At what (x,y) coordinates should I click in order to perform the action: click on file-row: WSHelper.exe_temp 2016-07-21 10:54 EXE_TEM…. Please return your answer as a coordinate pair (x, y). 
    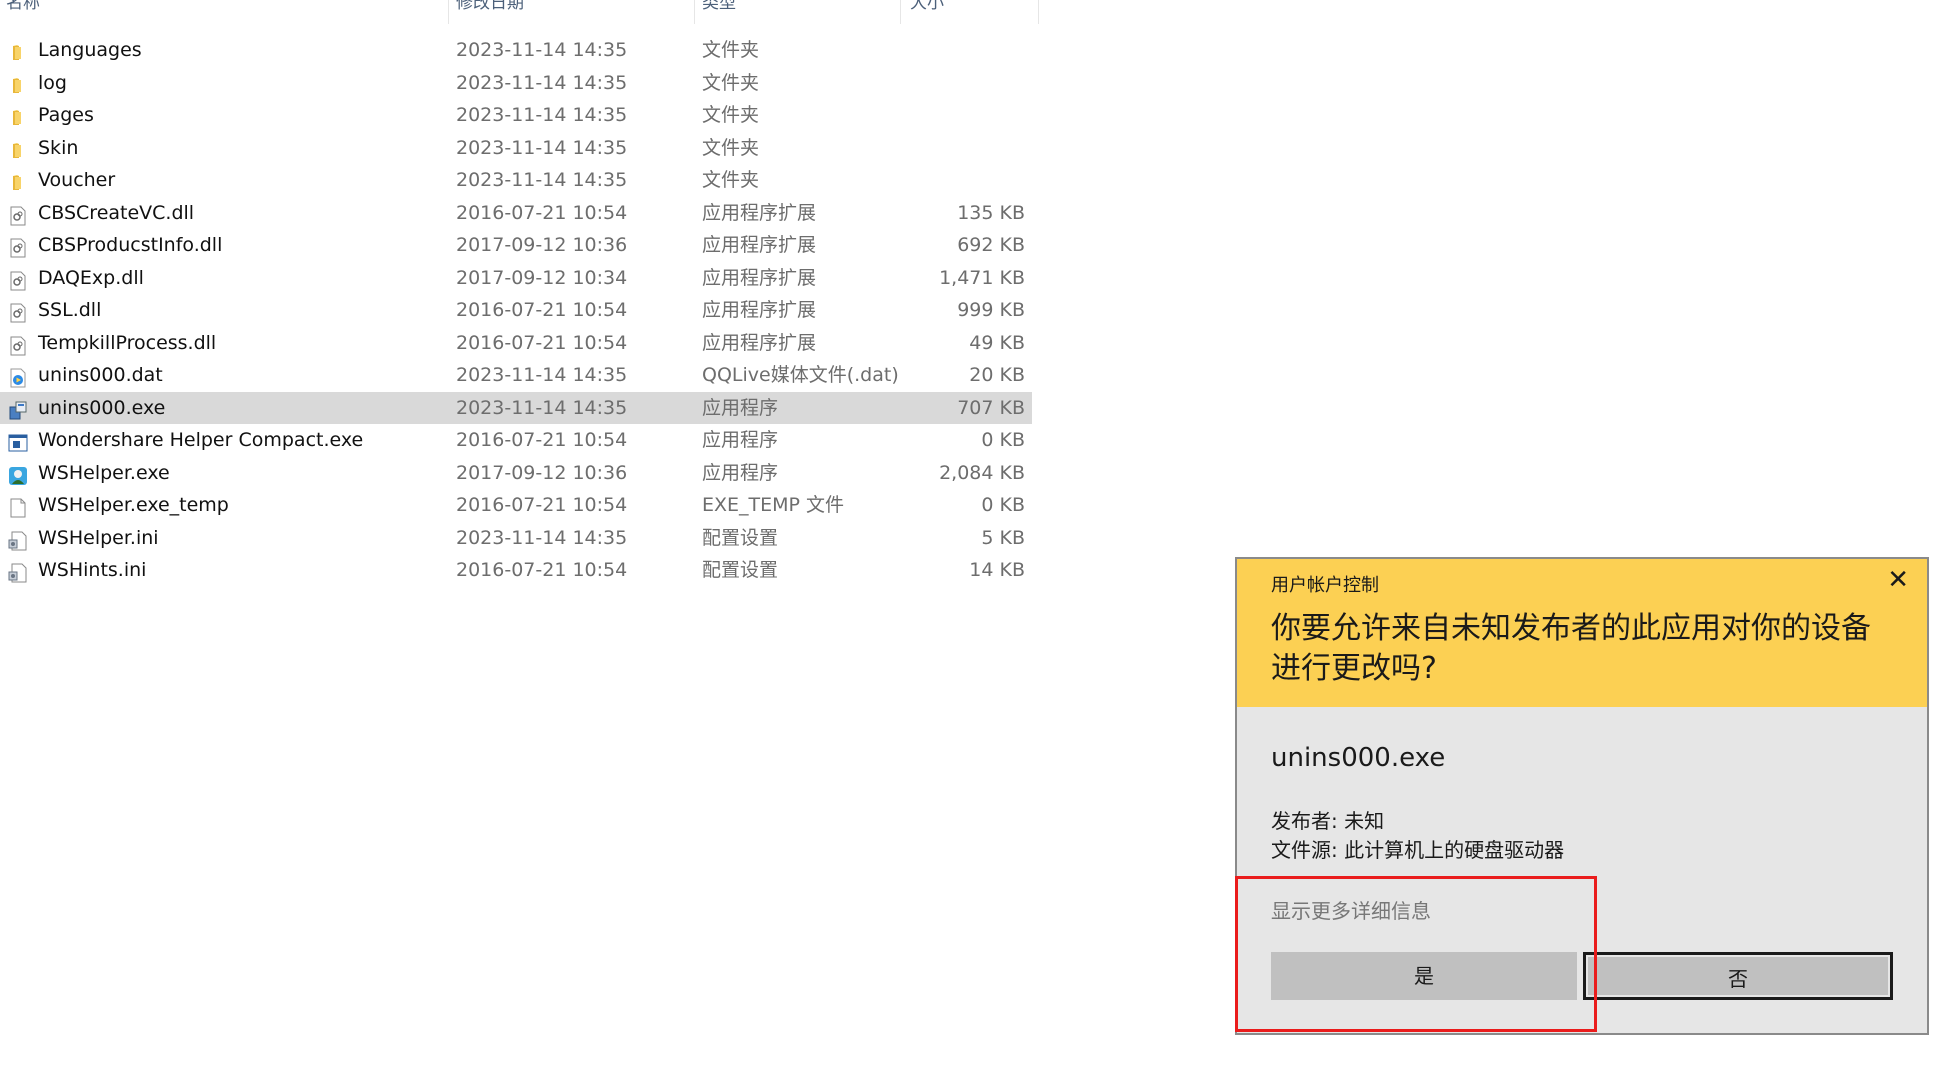
    Looking at the image, I should click on (520, 505).